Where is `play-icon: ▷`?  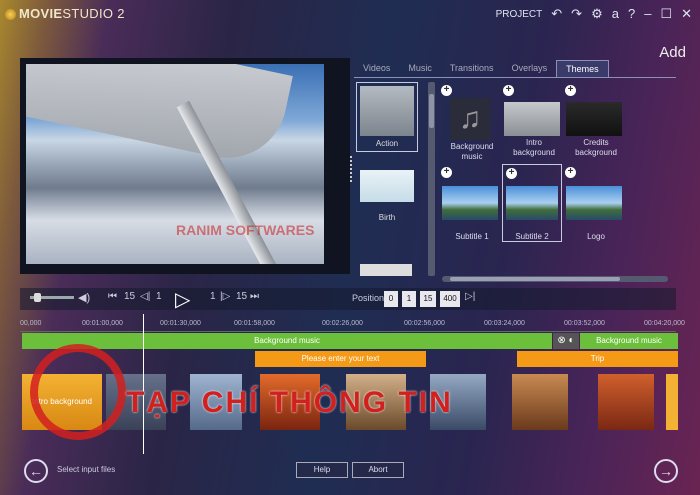
play-icon: ▷ is located at coordinates (182, 299).